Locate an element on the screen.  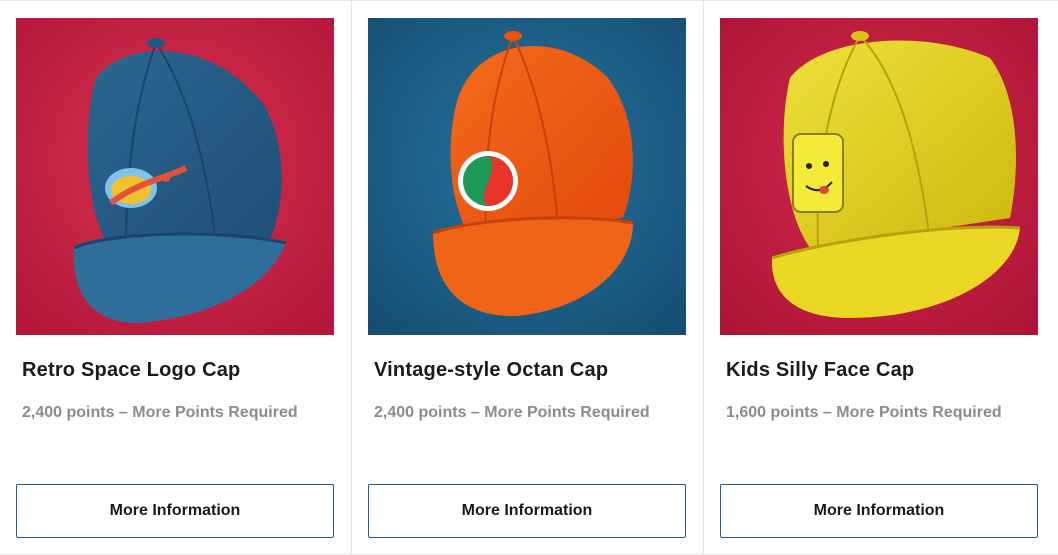
product-points: 1,600 points – More Points Required is located at coordinates (864, 412).